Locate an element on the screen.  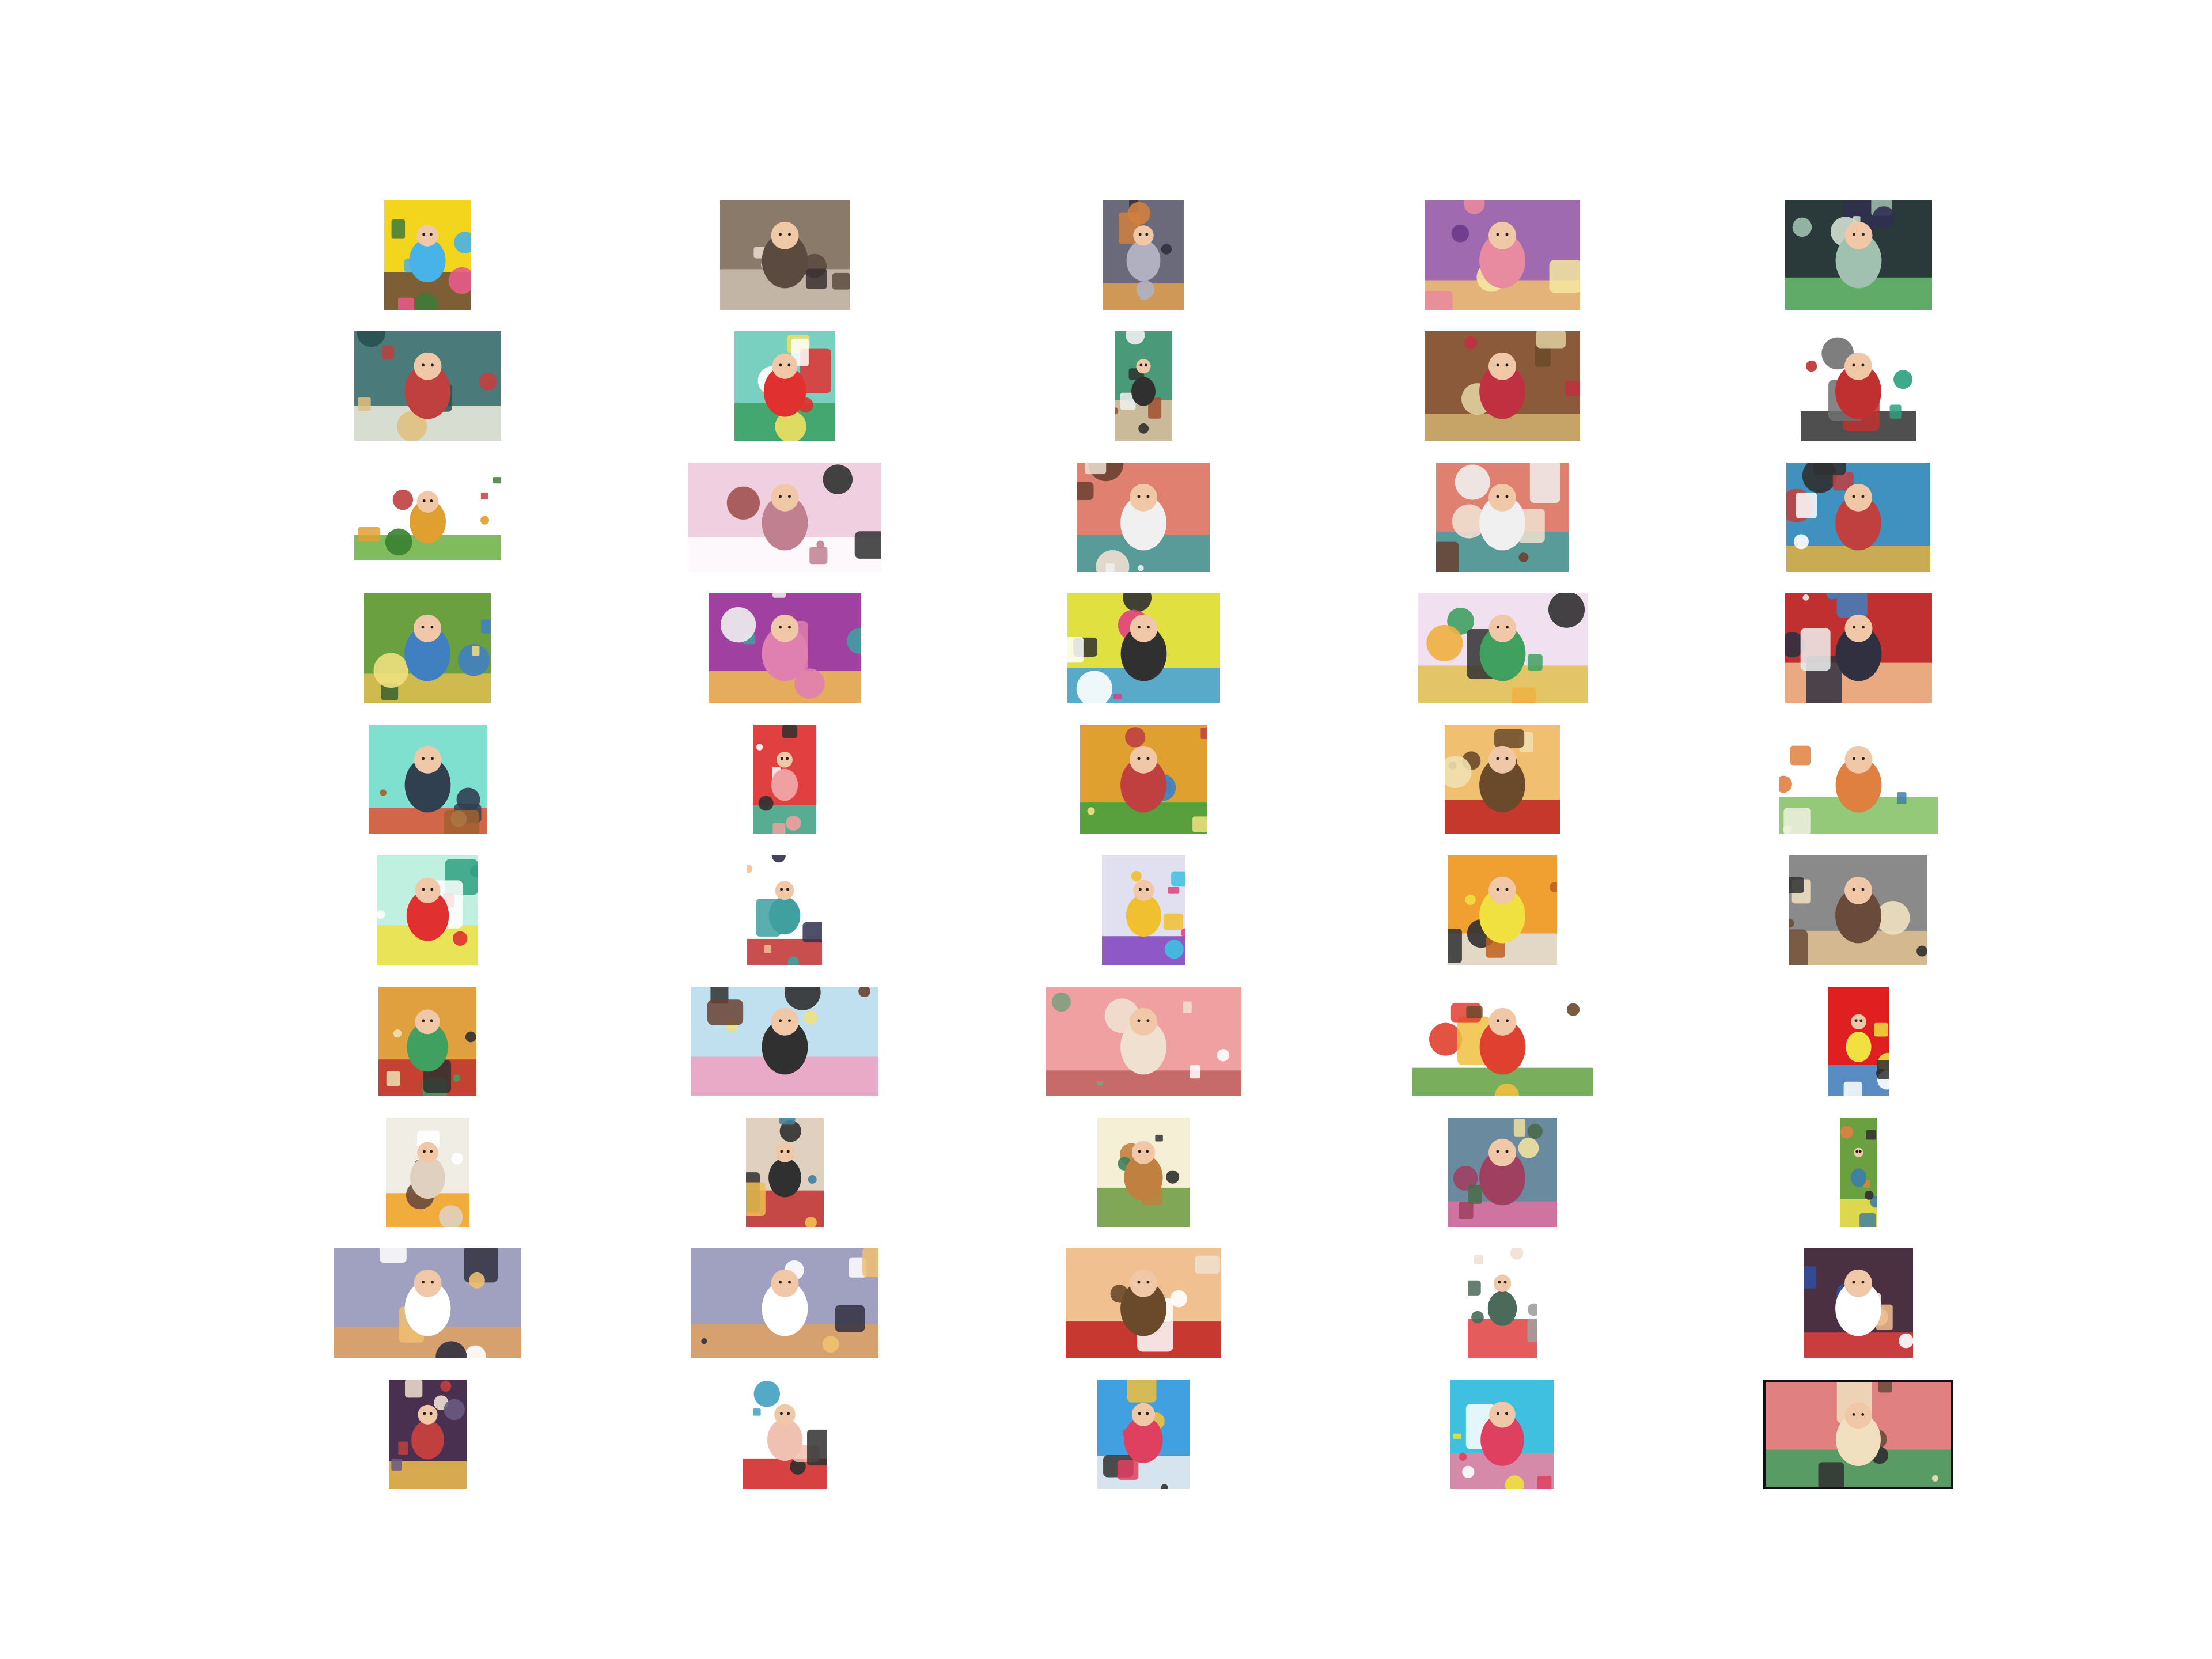
thumbnail-red-dragon-rider is located at coordinates (1502, 779).